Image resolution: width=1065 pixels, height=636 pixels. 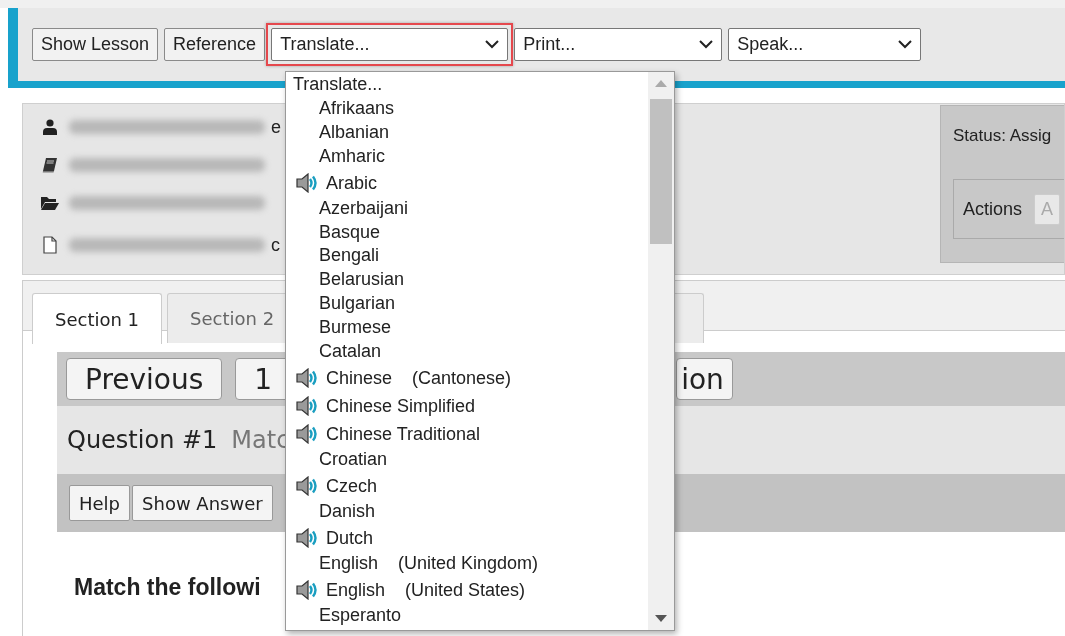 What do you see at coordinates (993, 209) in the screenshot?
I see `actions-label: Actions` at bounding box center [993, 209].